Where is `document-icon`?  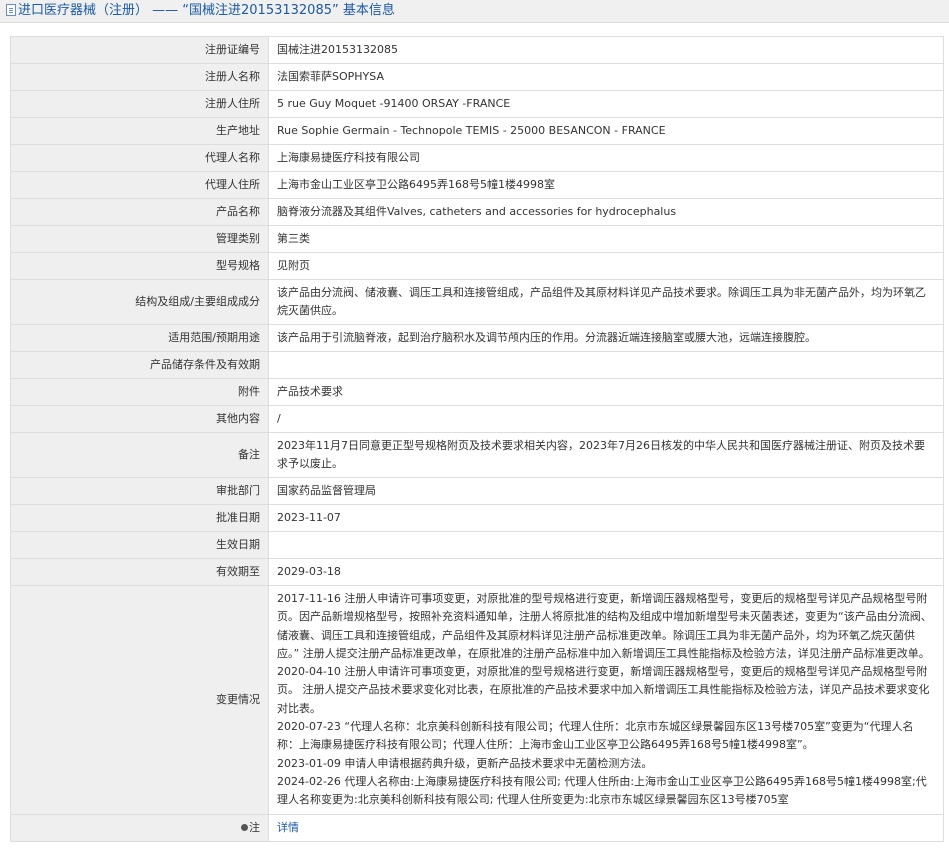
document-icon is located at coordinates (11, 10).